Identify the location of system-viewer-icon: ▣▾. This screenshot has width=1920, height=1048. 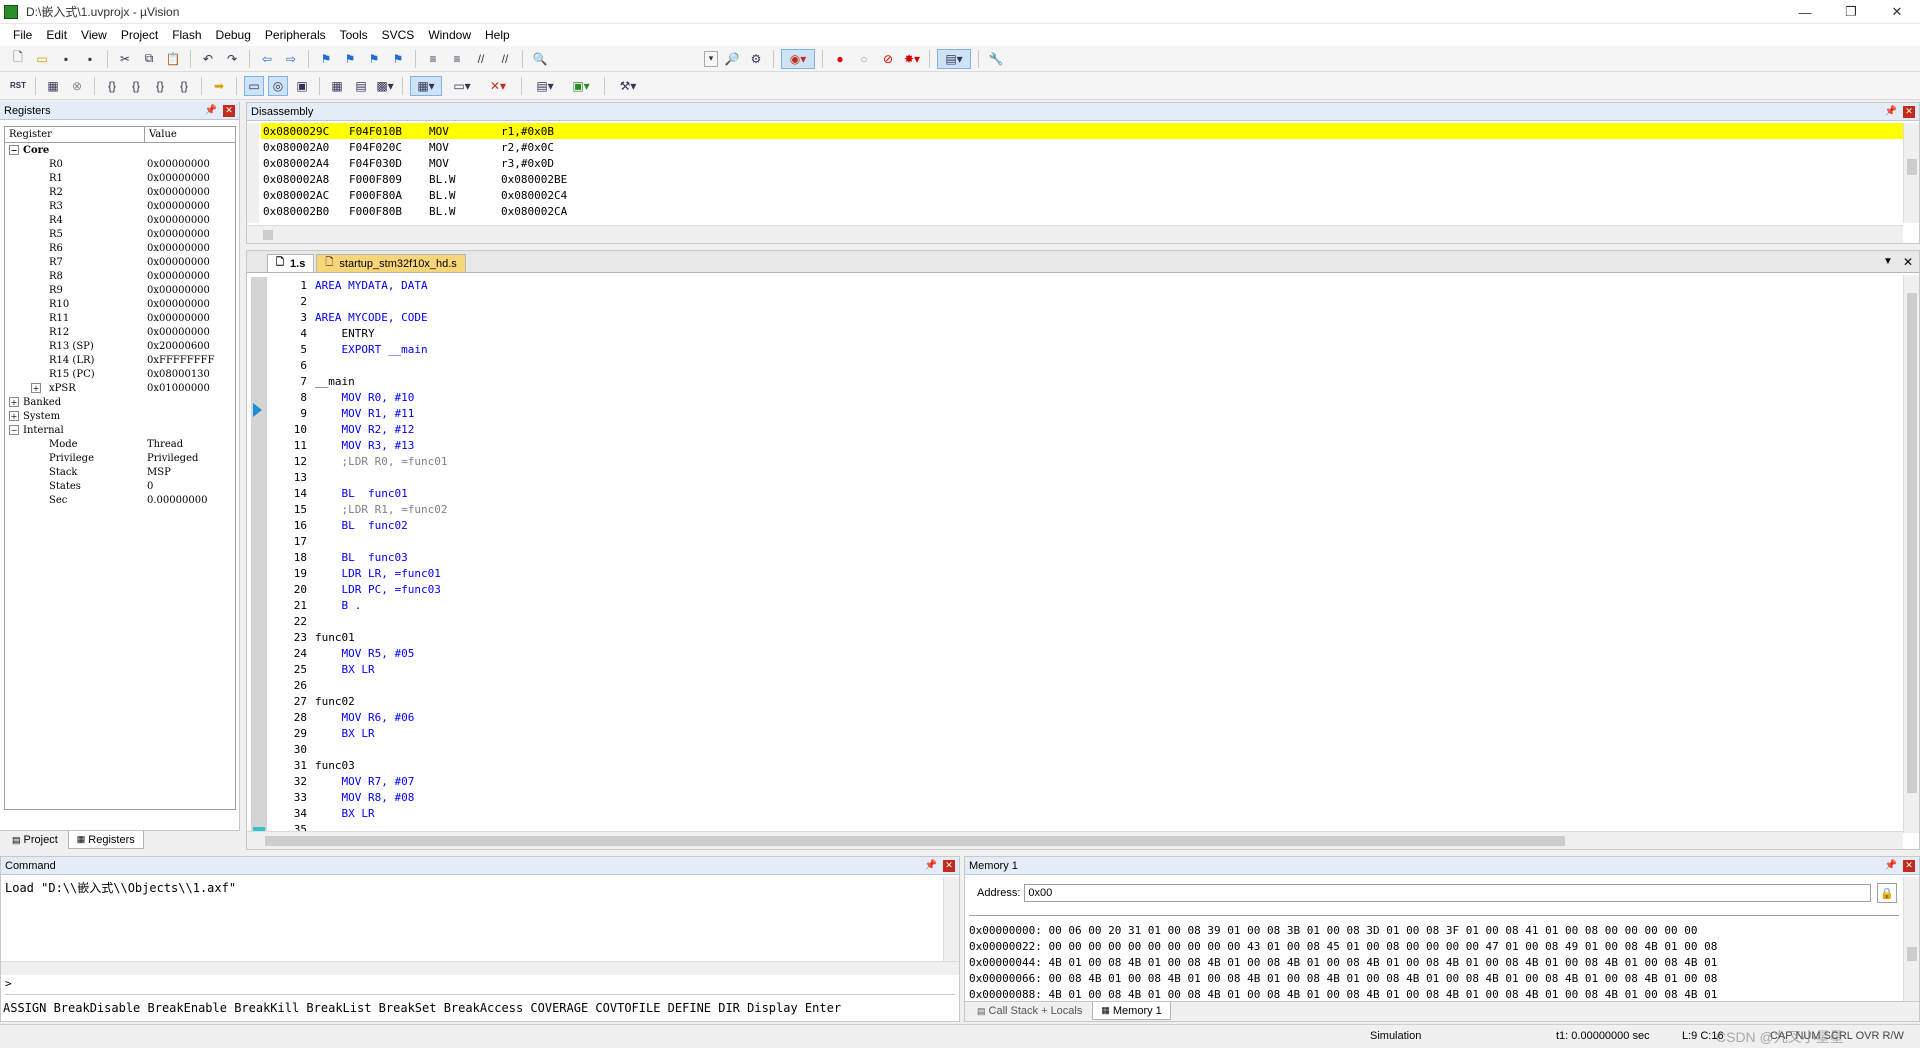
(581, 86).